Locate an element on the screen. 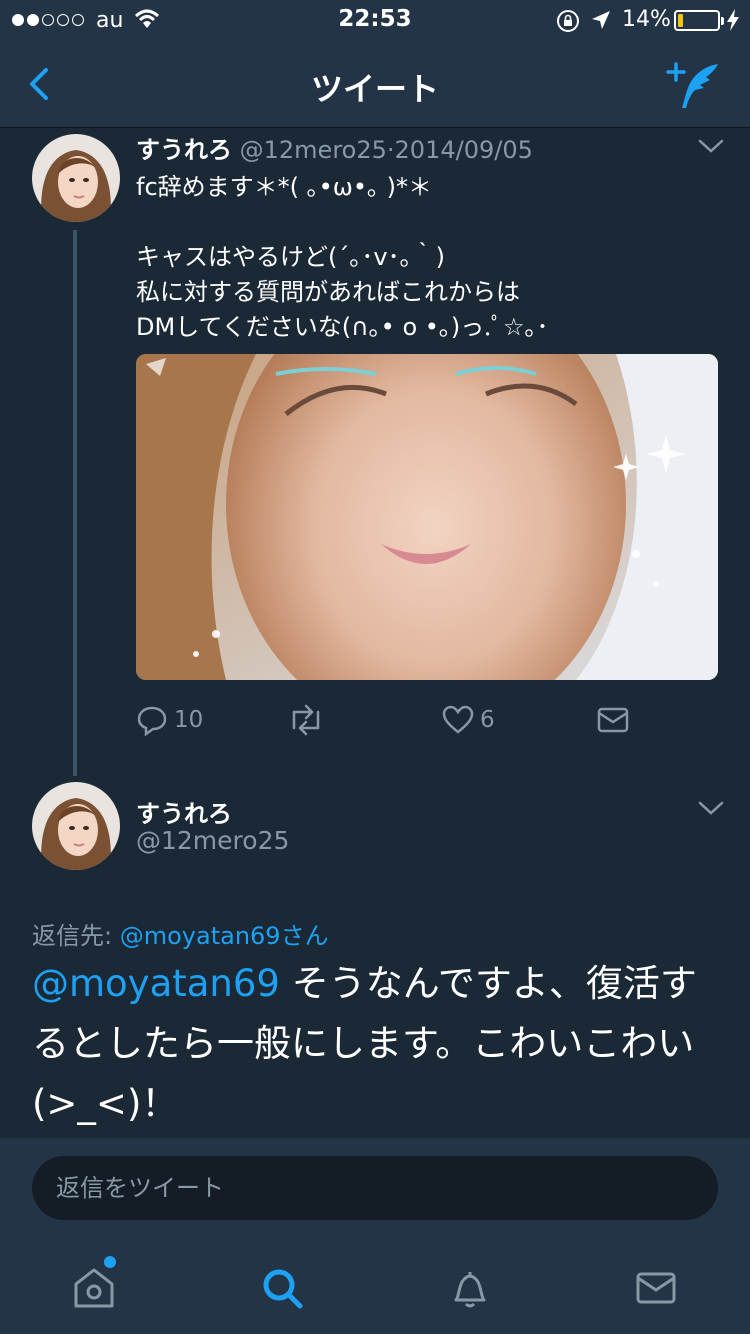  reply-count: 10 is located at coordinates (189, 720).